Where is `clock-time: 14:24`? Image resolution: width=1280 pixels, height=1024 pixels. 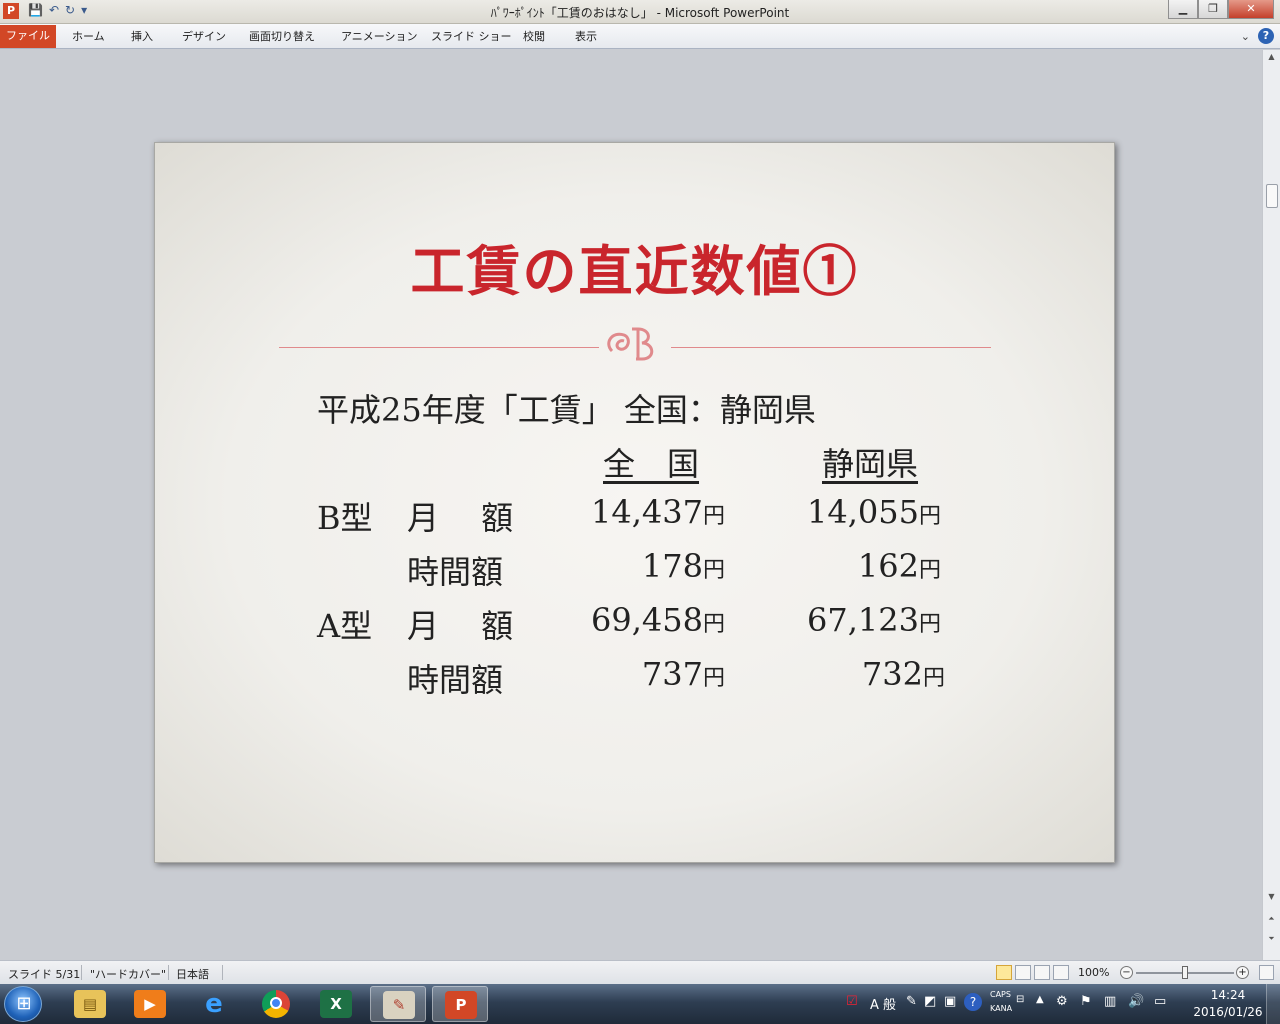
clock-time: 14:24 is located at coordinates (1228, 995).